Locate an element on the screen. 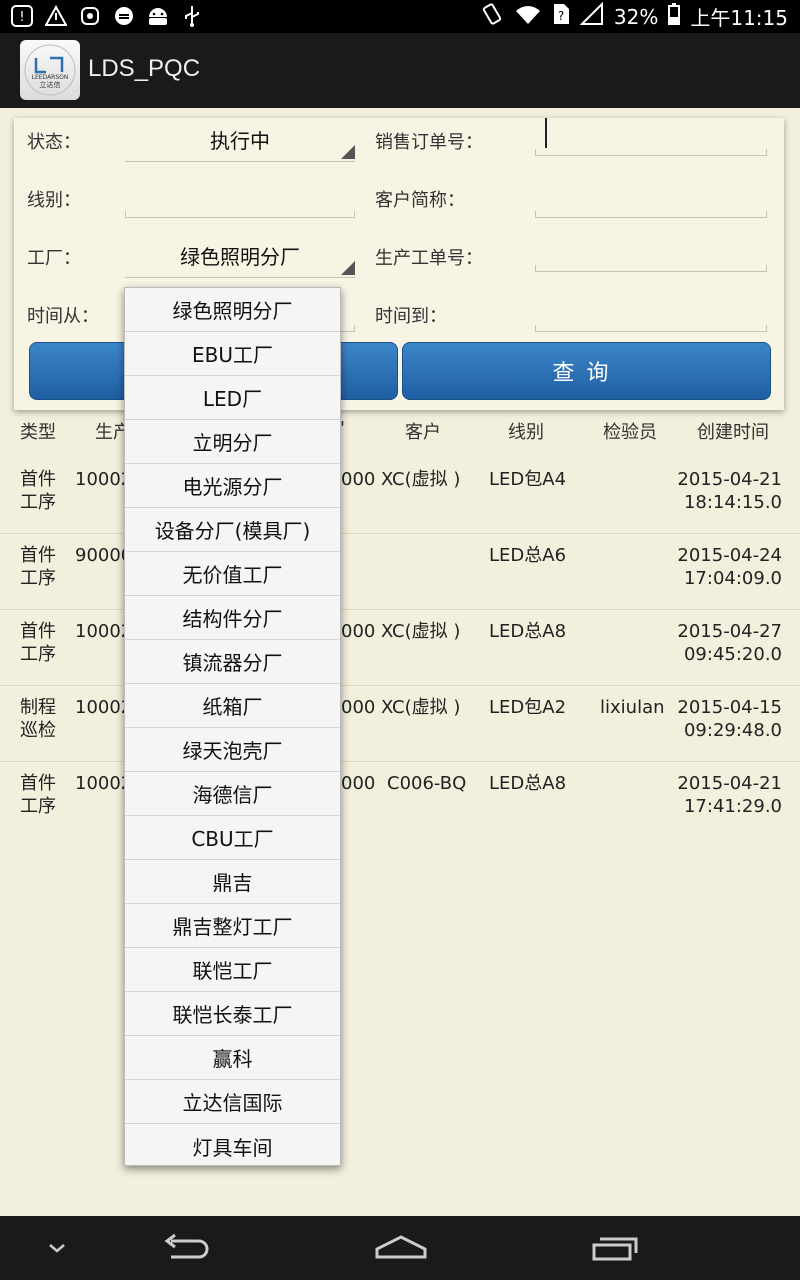 This screenshot has height=1280, width=800. header-line: 线别 is located at coordinates (526, 432).